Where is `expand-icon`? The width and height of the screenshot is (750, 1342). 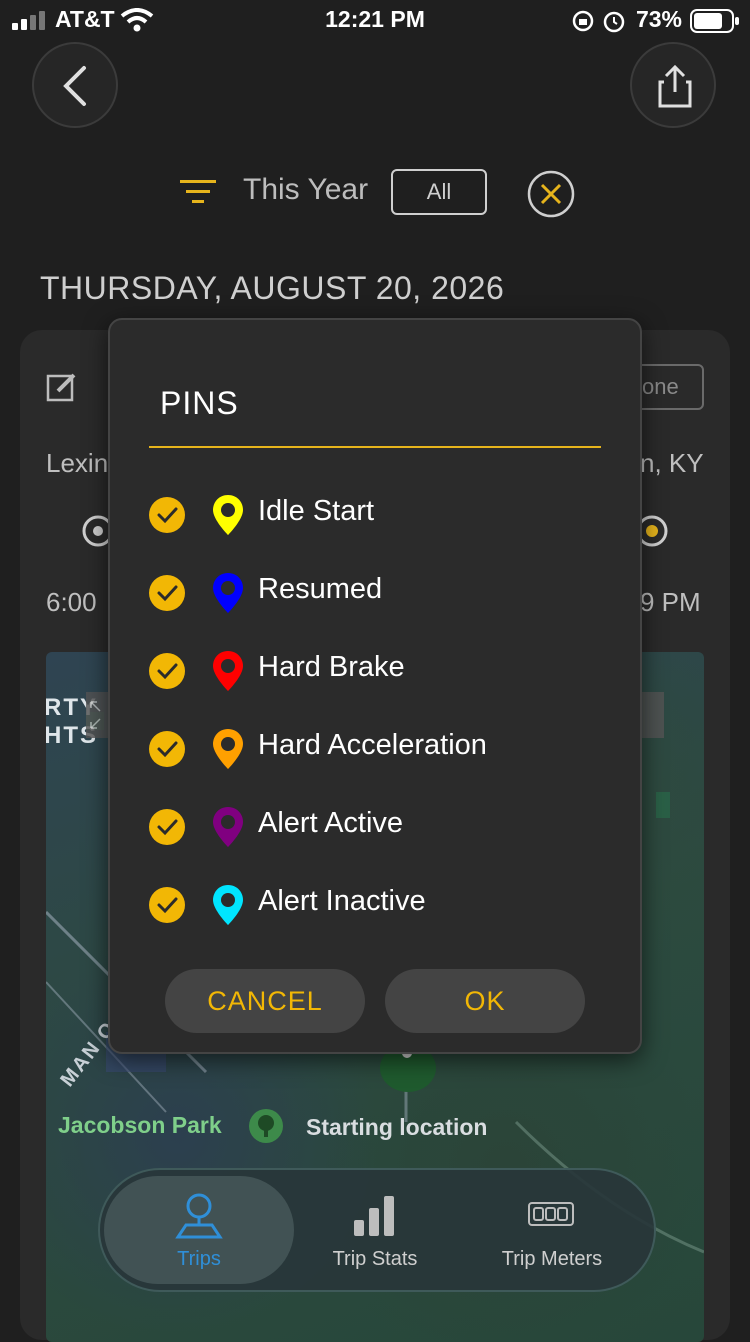 expand-icon is located at coordinates (95, 715).